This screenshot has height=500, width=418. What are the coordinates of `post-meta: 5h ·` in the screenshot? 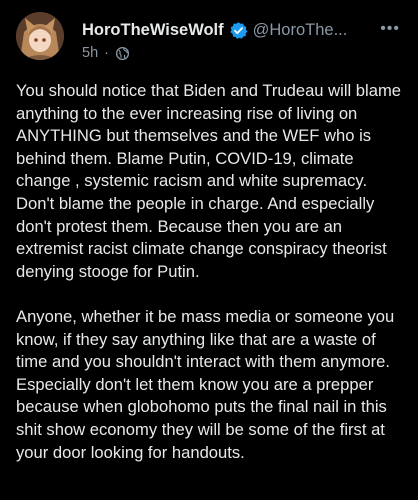 It's located at (106, 53).